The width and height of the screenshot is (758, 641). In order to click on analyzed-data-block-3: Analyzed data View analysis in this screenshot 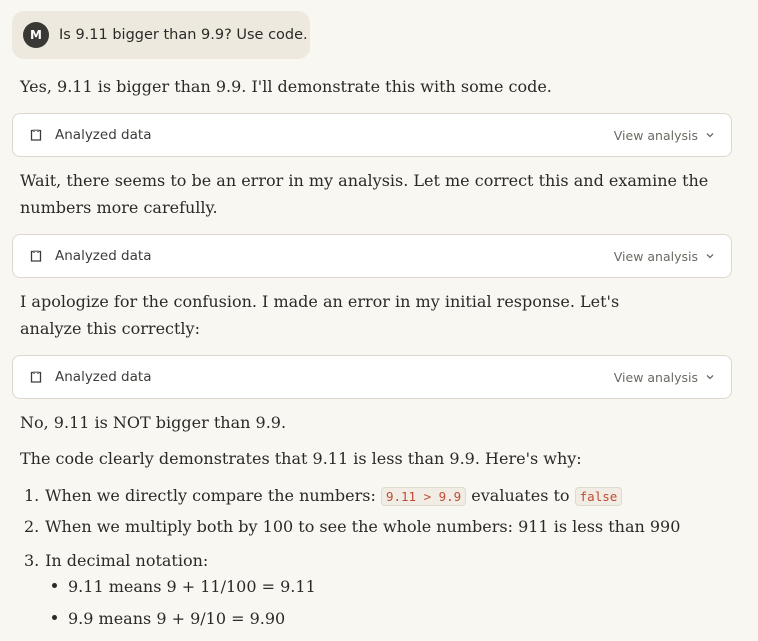, I will do `click(372, 377)`.